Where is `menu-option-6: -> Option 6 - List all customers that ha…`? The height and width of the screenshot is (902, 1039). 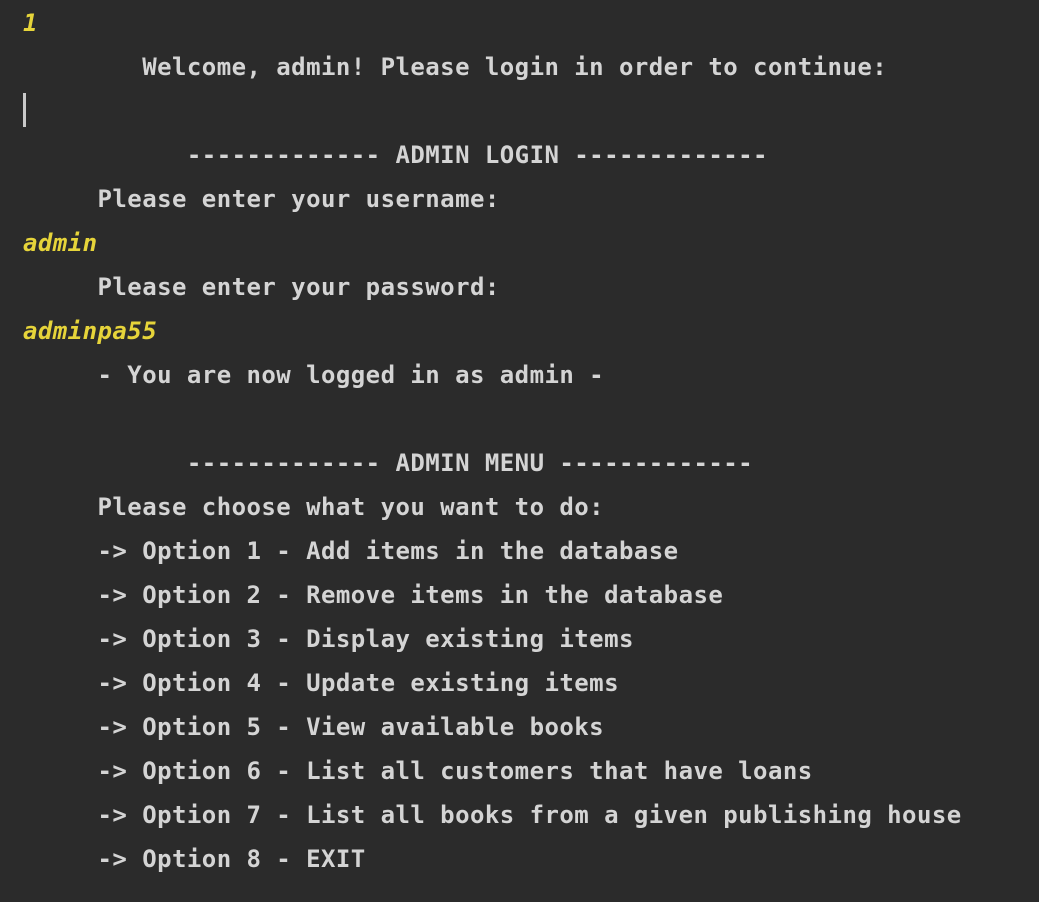
menu-option-6: -> Option 6 - List all customers that ha… is located at coordinates (418, 771).